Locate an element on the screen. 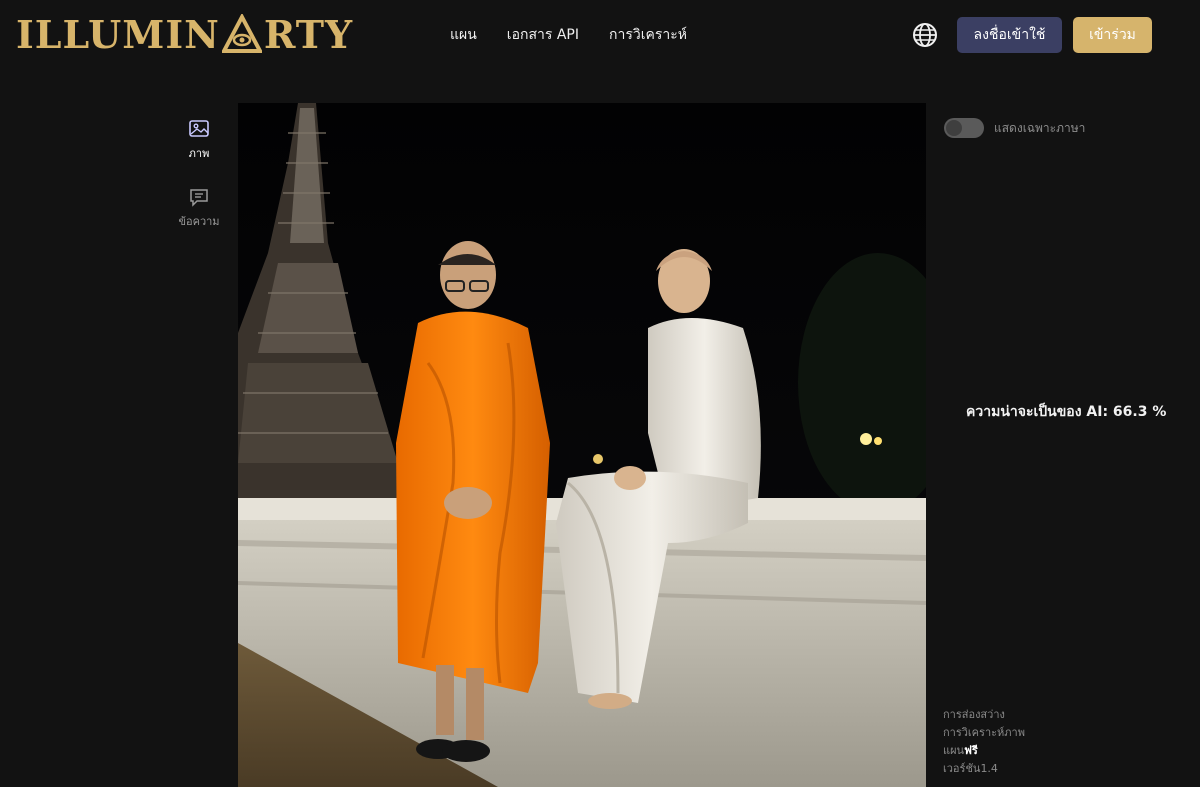 This screenshot has width=1200, height=787. footer-line-version: เวอร์ชัน1.4 is located at coordinates (984, 769).